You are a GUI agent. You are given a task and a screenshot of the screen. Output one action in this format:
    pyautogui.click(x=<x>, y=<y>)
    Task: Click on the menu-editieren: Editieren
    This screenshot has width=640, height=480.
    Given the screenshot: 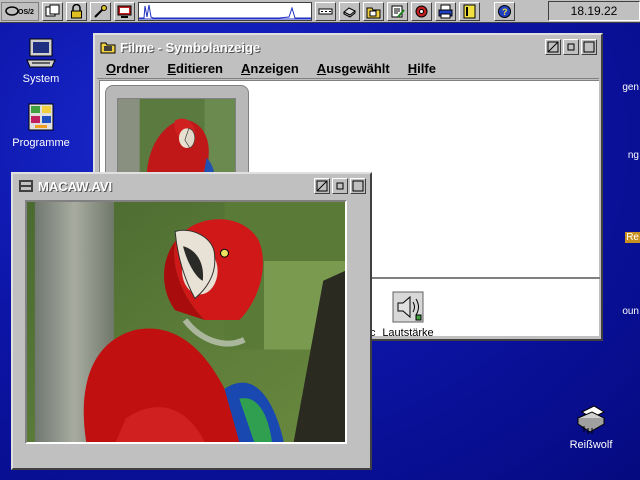 What is the action you would take?
    pyautogui.click(x=195, y=69)
    